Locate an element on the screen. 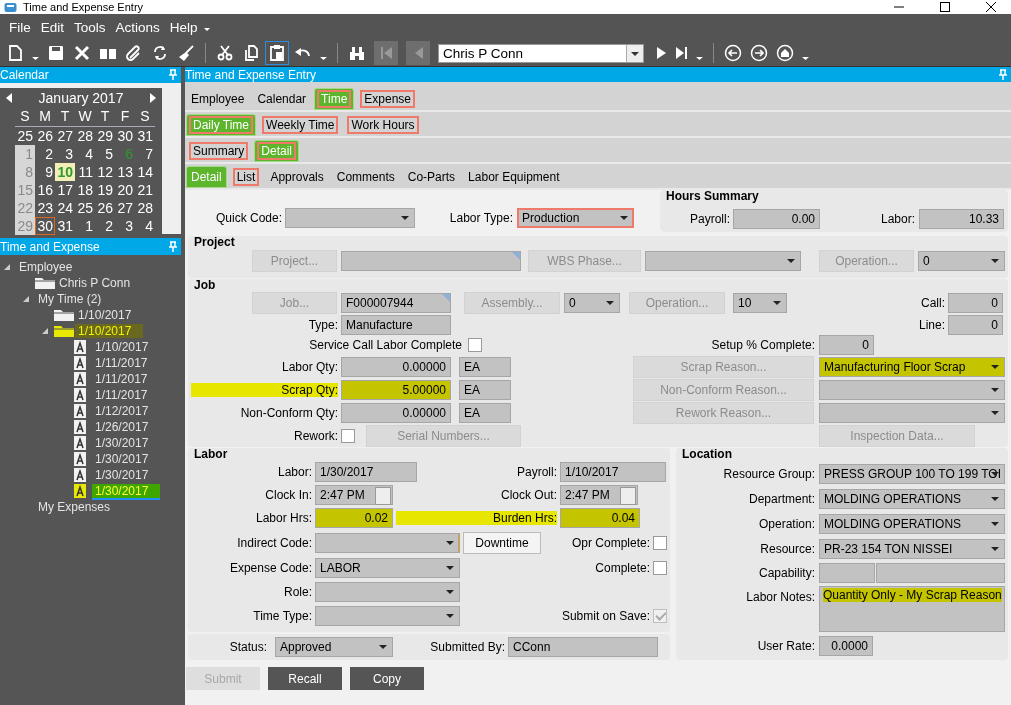  calendar-day: 21 is located at coordinates (145, 190).